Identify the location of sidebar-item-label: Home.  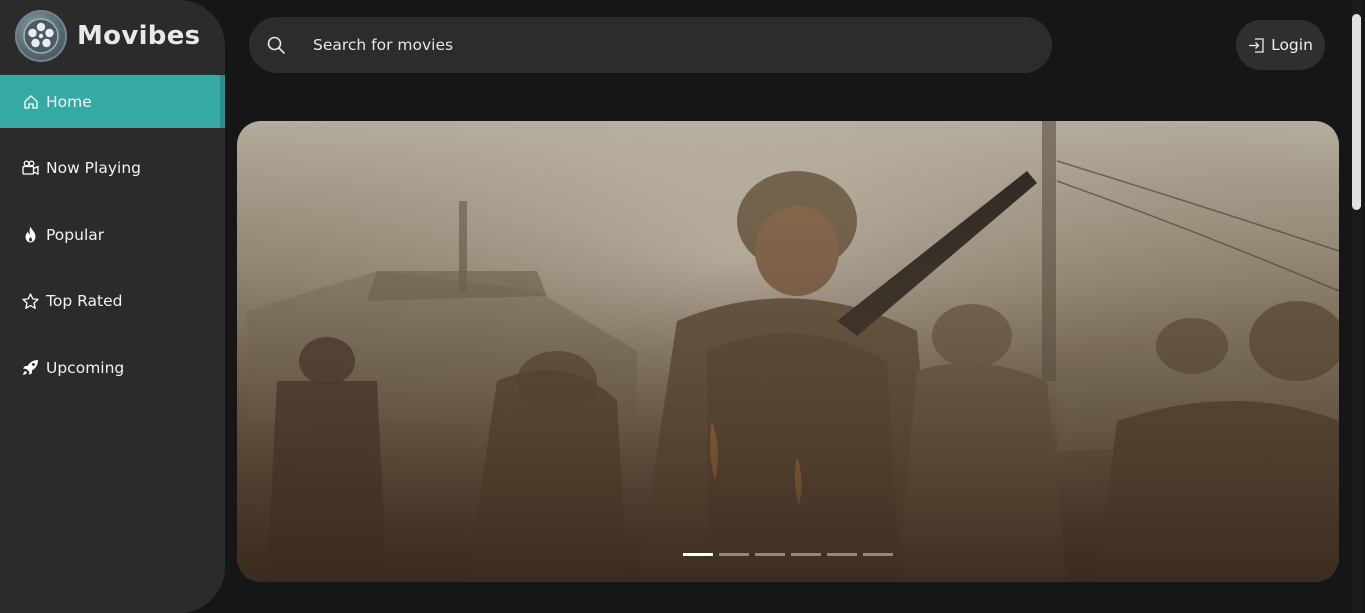
(69, 101).